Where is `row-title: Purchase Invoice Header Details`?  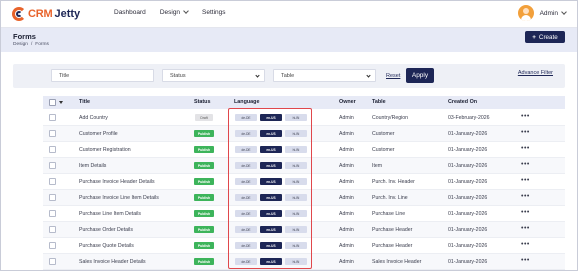 row-title: Purchase Invoice Header Details is located at coordinates (117, 182).